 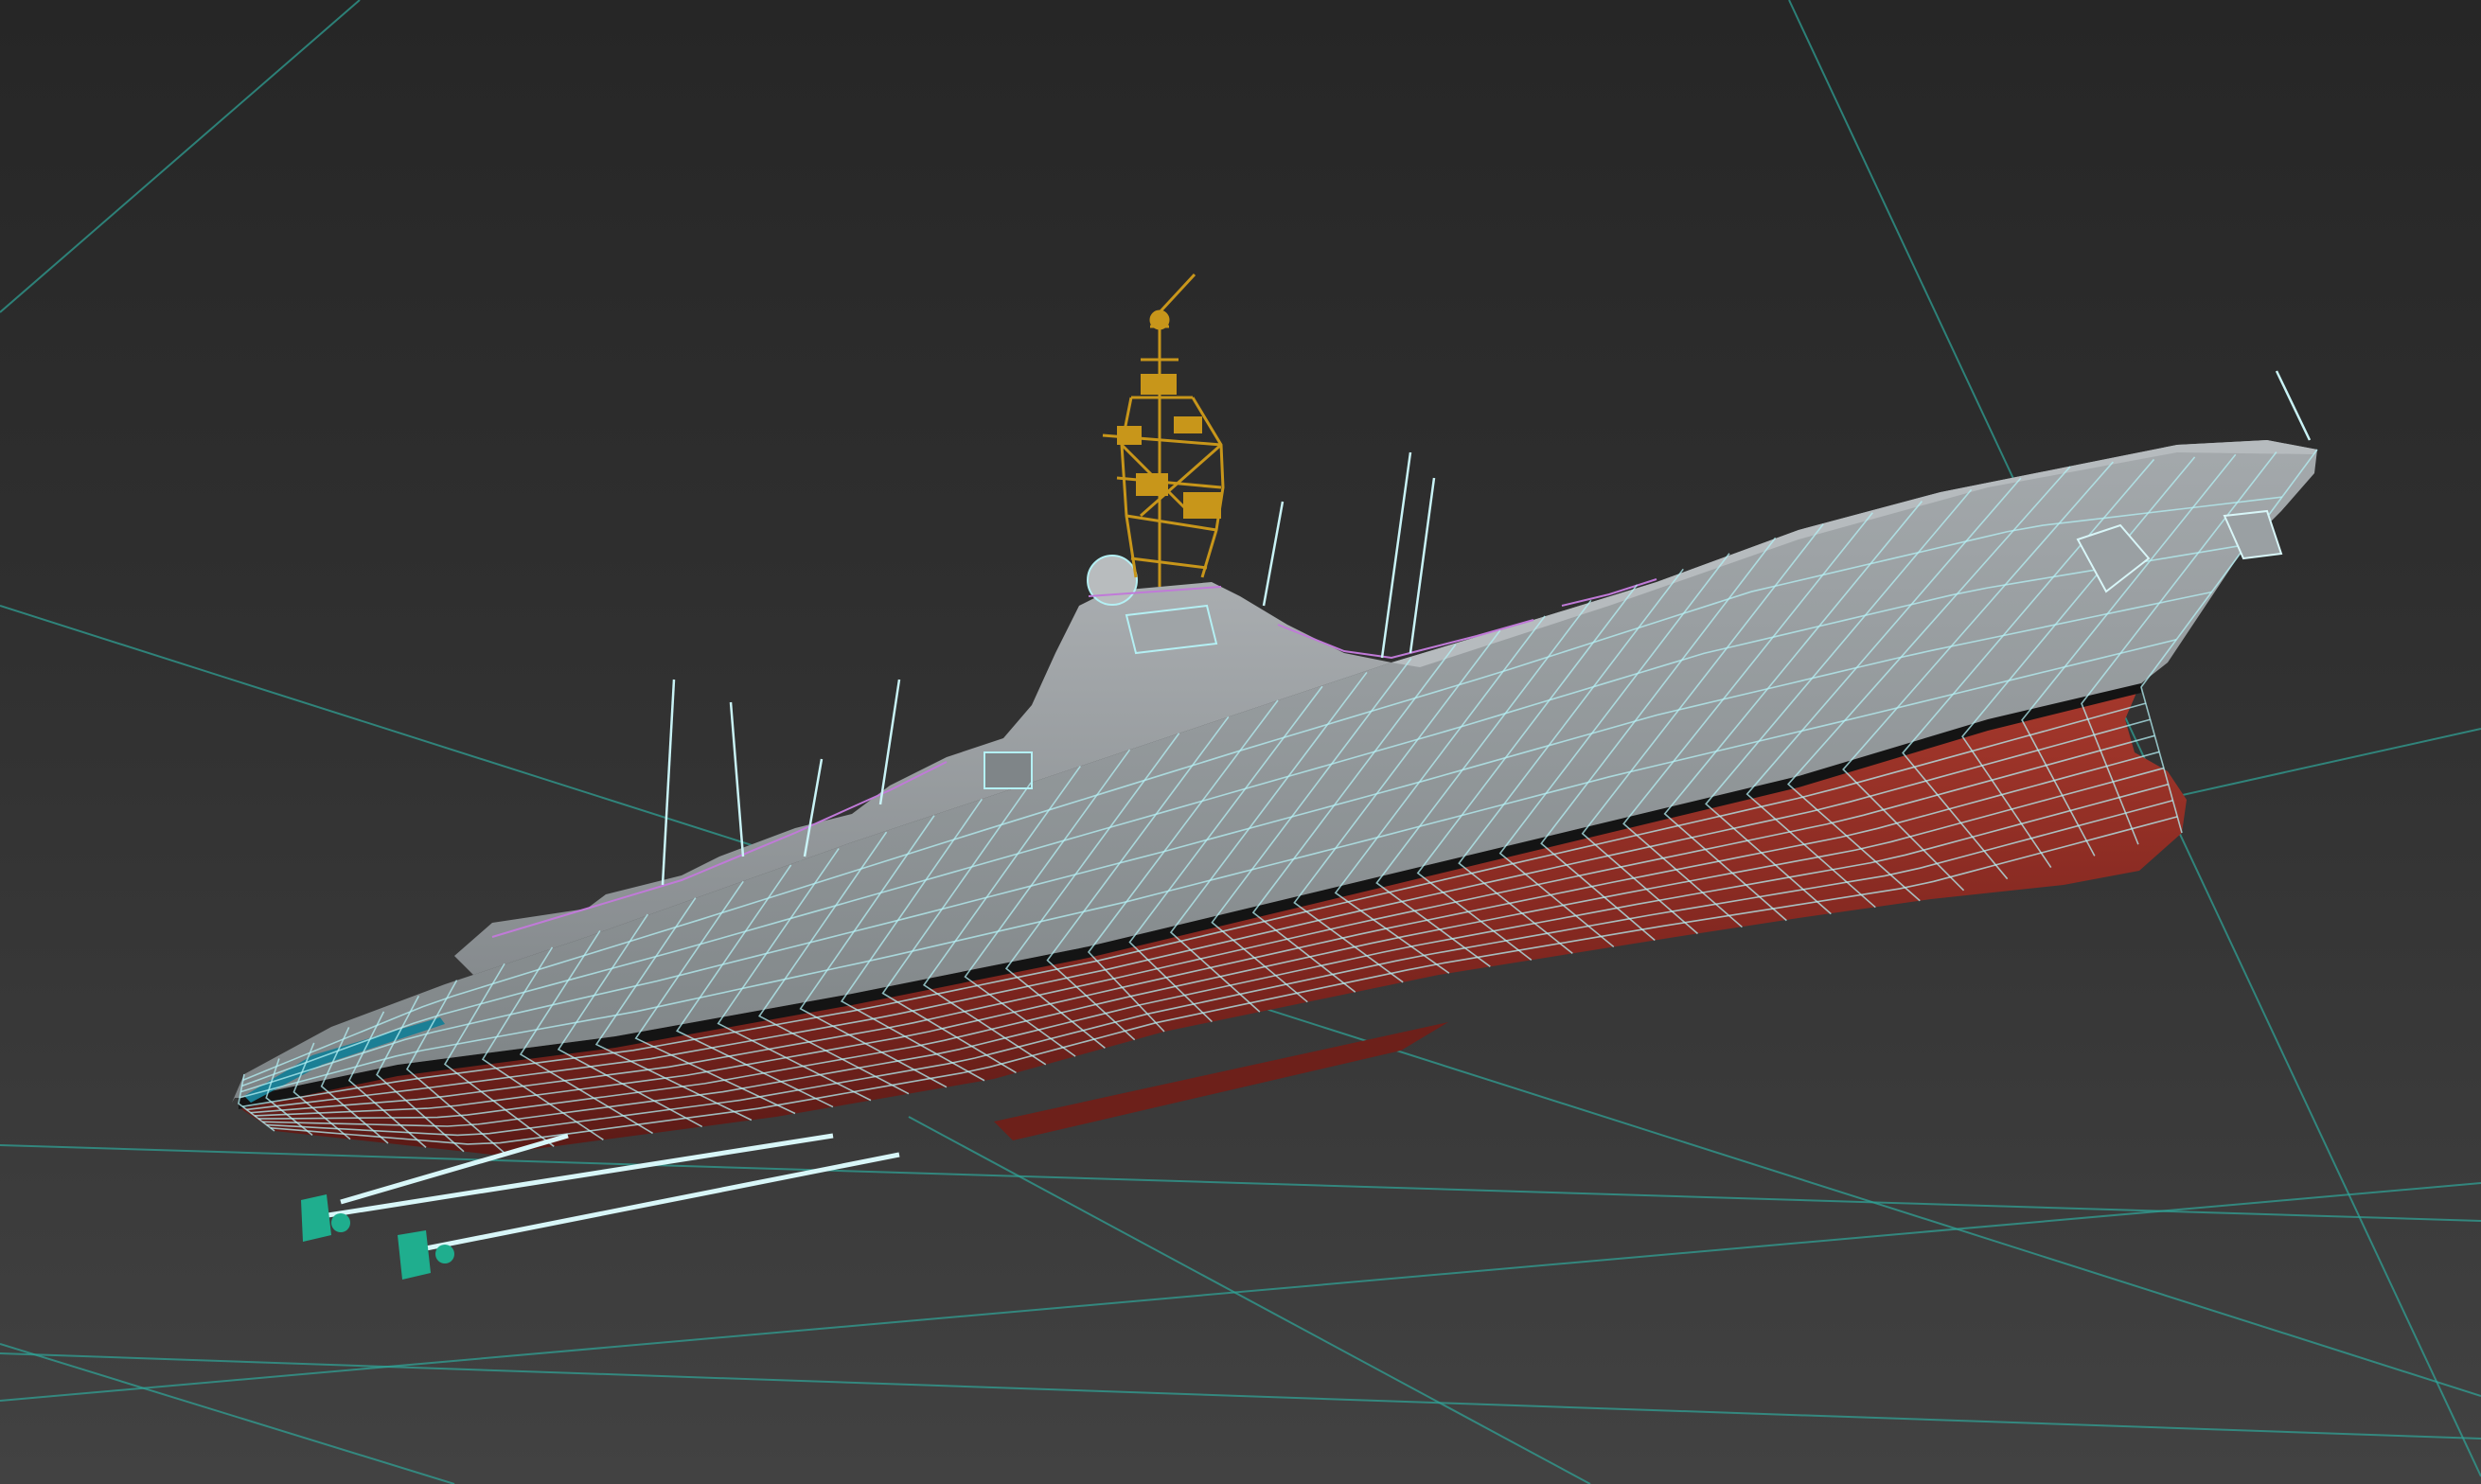 I want to click on bridge-windows, so click(x=1008, y=770).